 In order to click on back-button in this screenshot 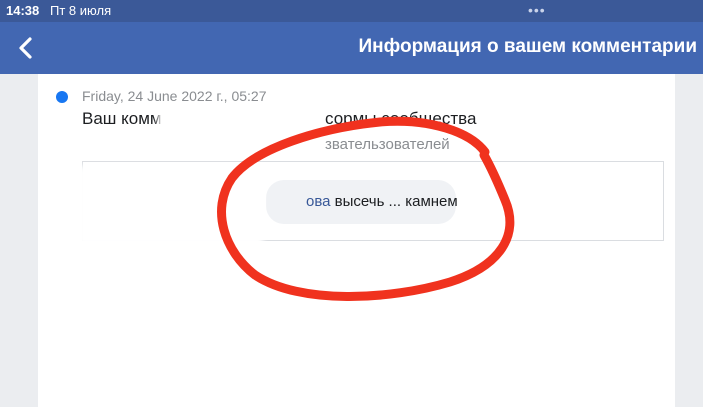, I will do `click(26, 48)`.